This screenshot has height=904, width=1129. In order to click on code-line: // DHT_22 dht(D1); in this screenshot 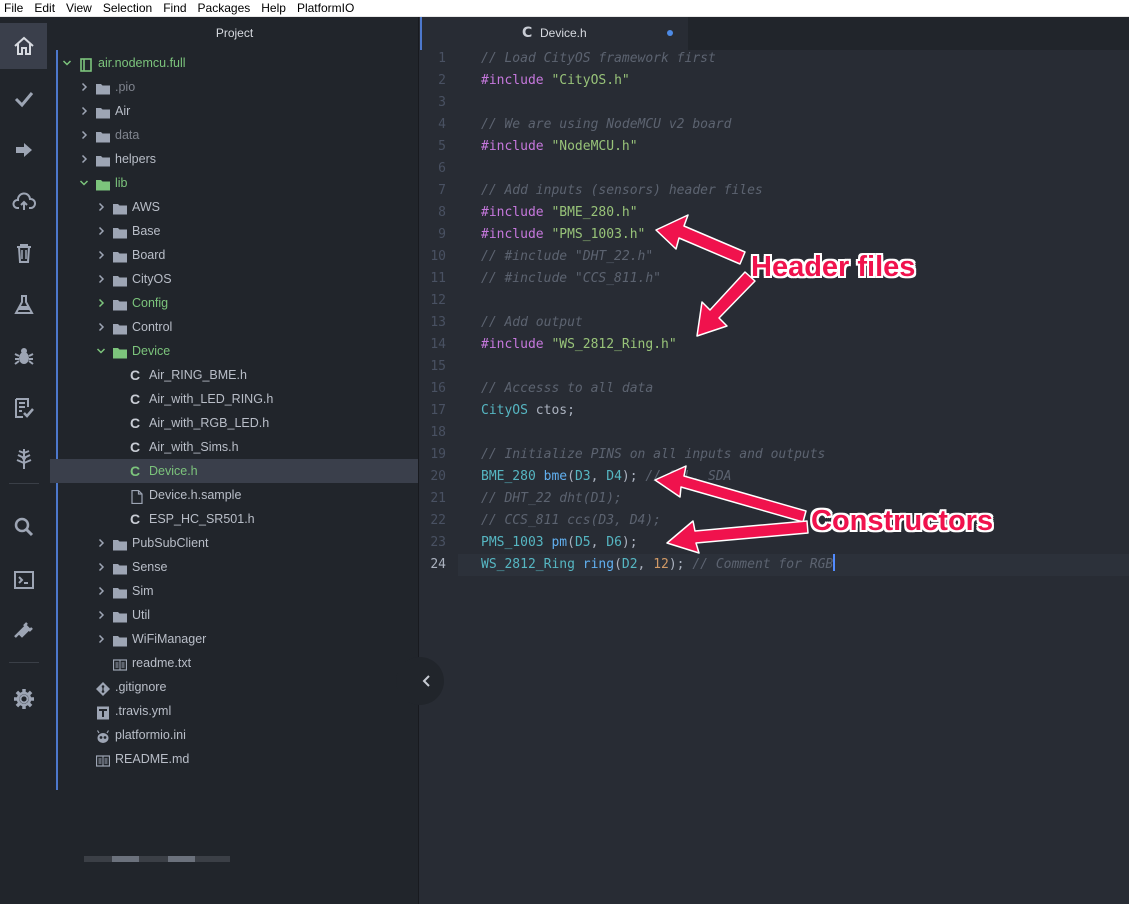, I will do `click(551, 499)`.